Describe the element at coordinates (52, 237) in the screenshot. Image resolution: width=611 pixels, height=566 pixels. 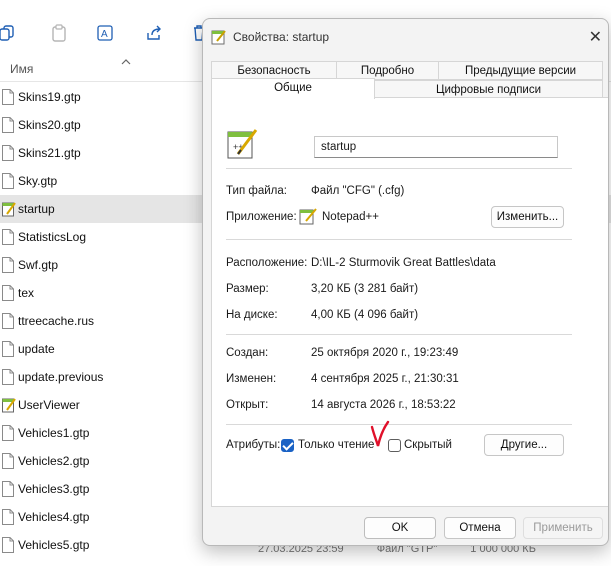
I see `file-name: StatisticsLog` at that location.